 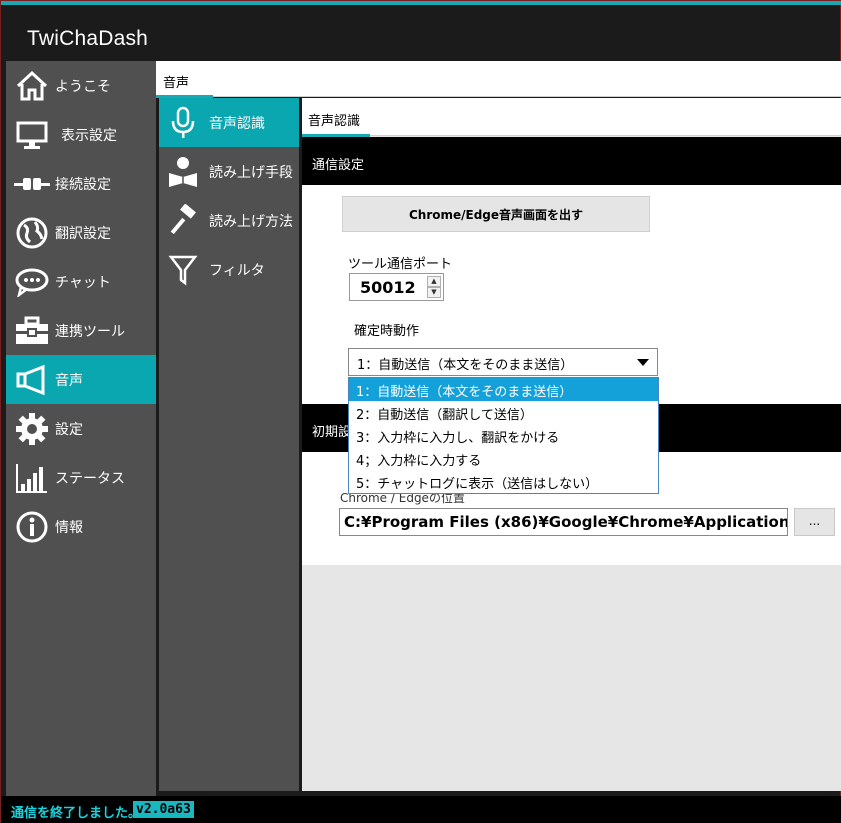 What do you see at coordinates (503, 412) in the screenshot?
I see `dropdown-option: 2：自動送信（翻訳して送信）` at bounding box center [503, 412].